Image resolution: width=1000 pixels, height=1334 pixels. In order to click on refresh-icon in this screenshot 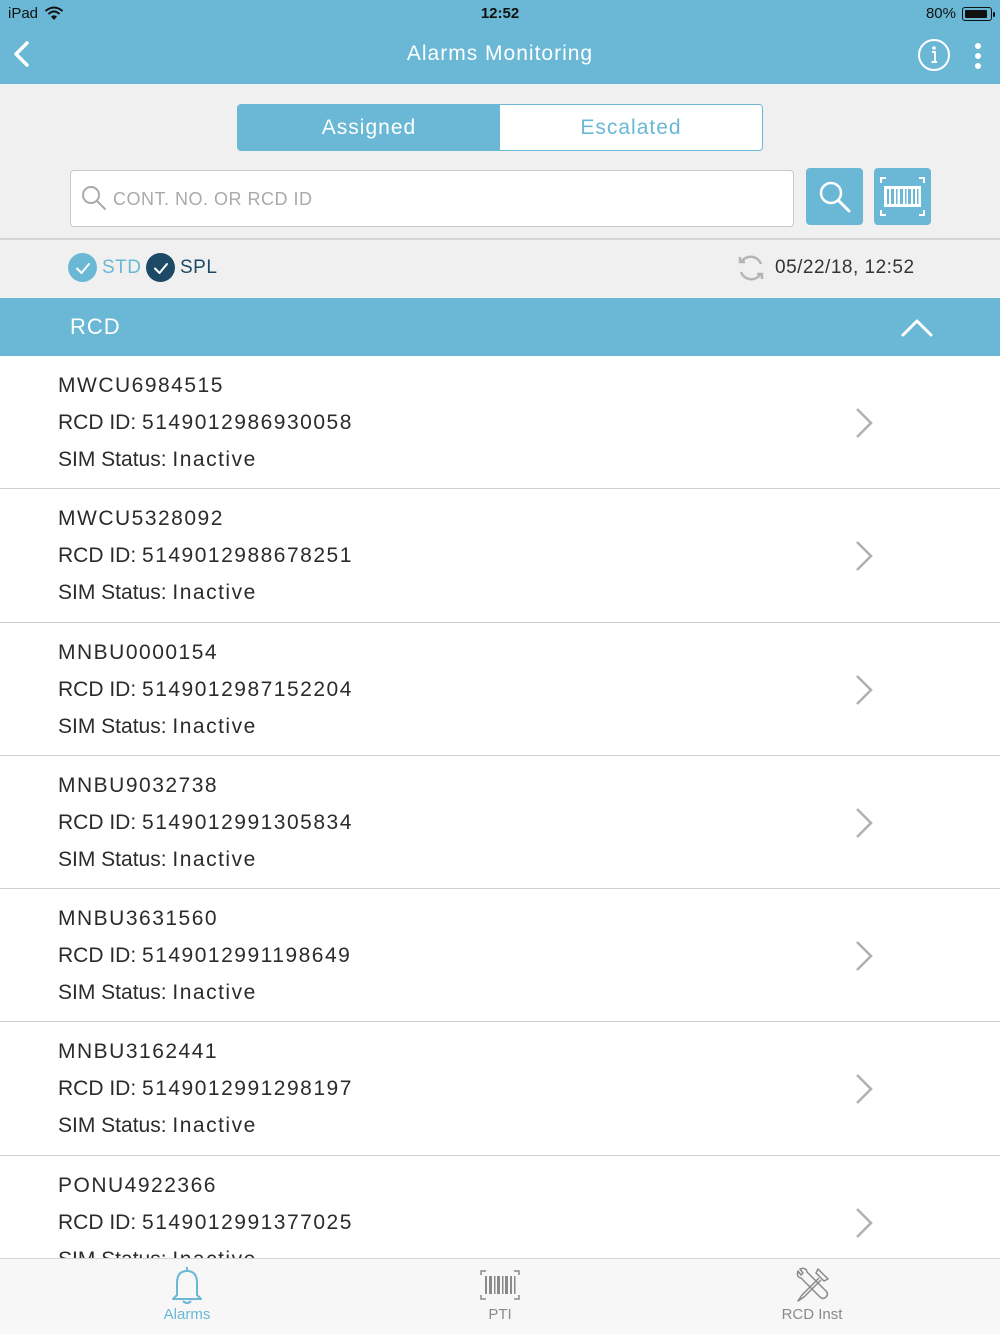, I will do `click(751, 268)`.